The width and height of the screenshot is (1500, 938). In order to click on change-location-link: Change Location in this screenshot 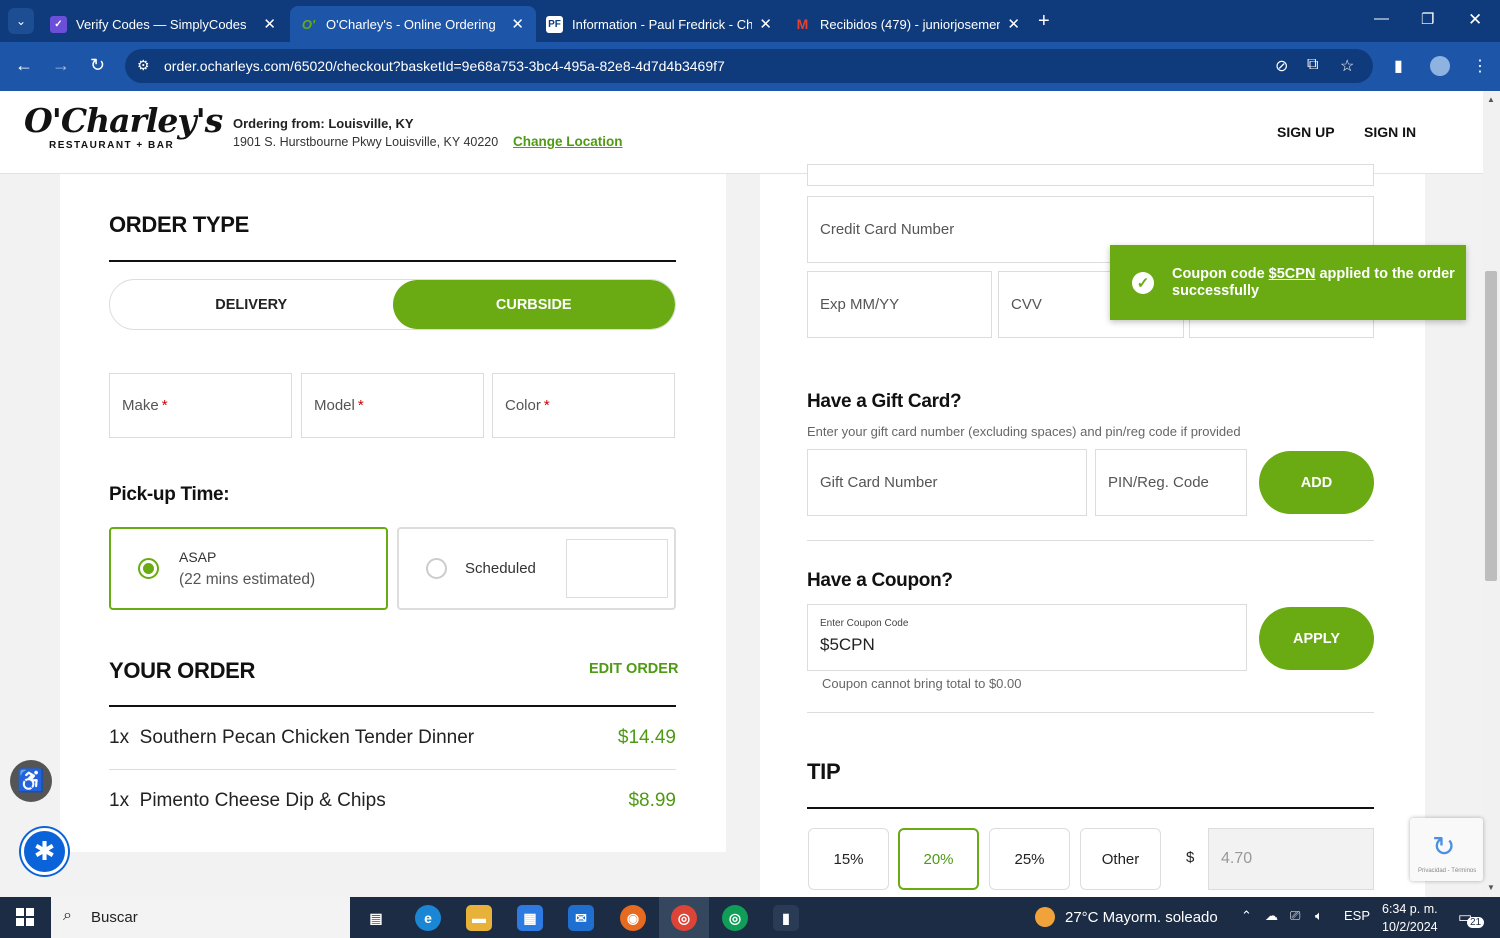, I will do `click(568, 141)`.